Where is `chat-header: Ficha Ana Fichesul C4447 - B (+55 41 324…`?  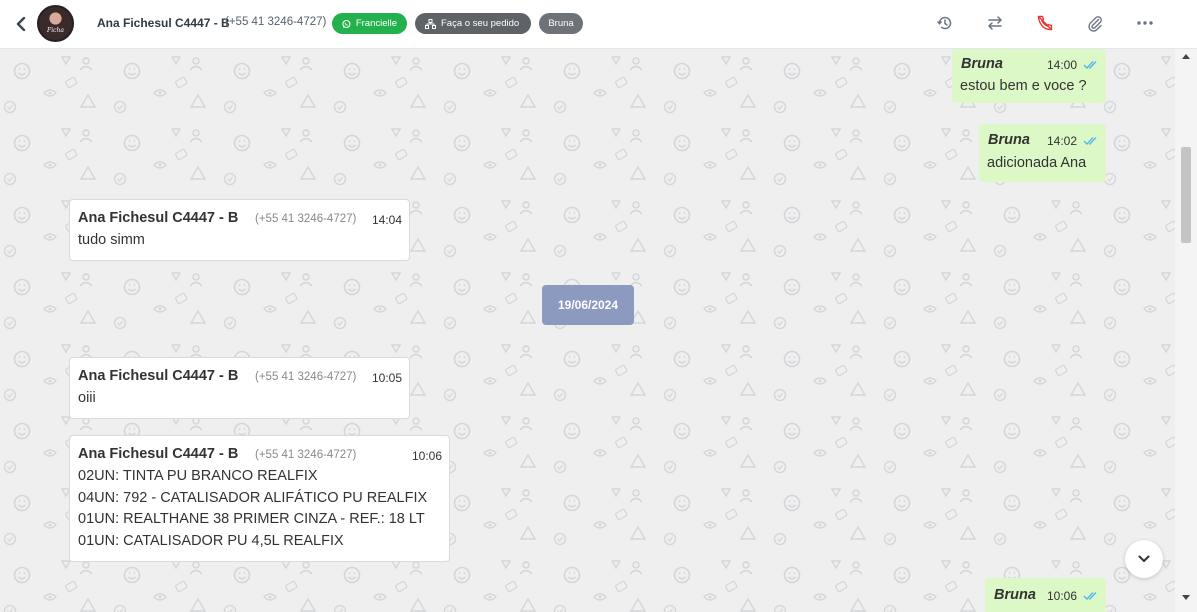
chat-header: Ficha Ana Fichesul C4447 - B (+55 41 324… is located at coordinates (598, 24).